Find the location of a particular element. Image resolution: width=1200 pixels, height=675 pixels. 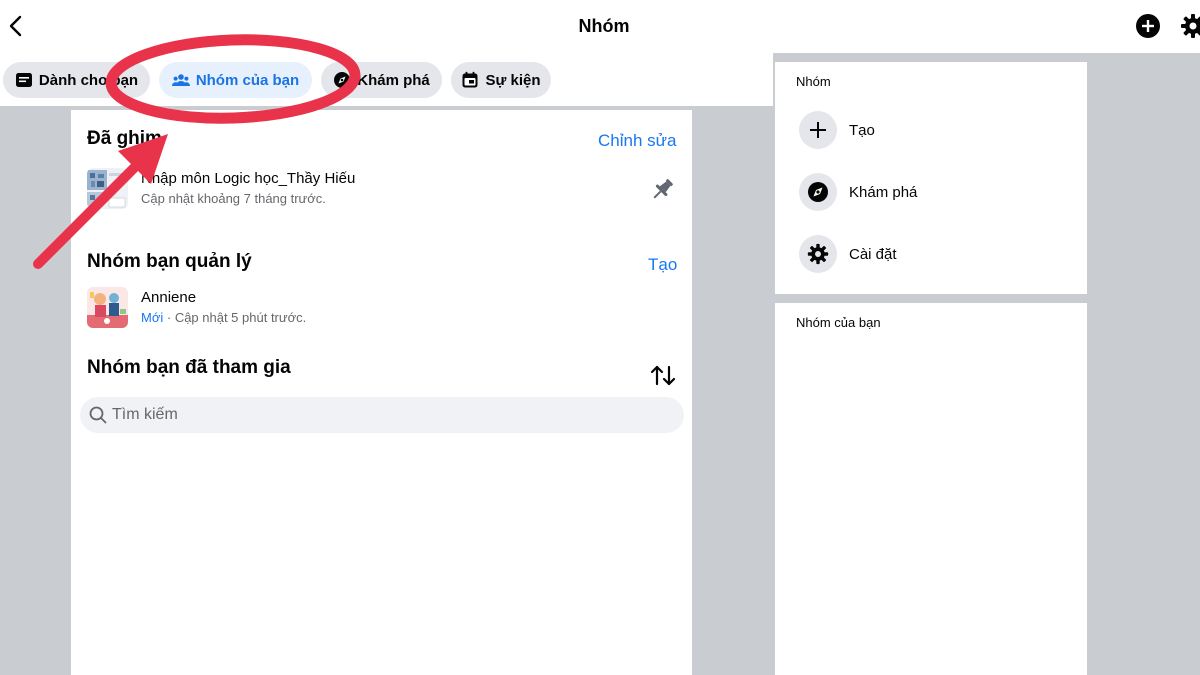

pin-icon is located at coordinates (663, 189).